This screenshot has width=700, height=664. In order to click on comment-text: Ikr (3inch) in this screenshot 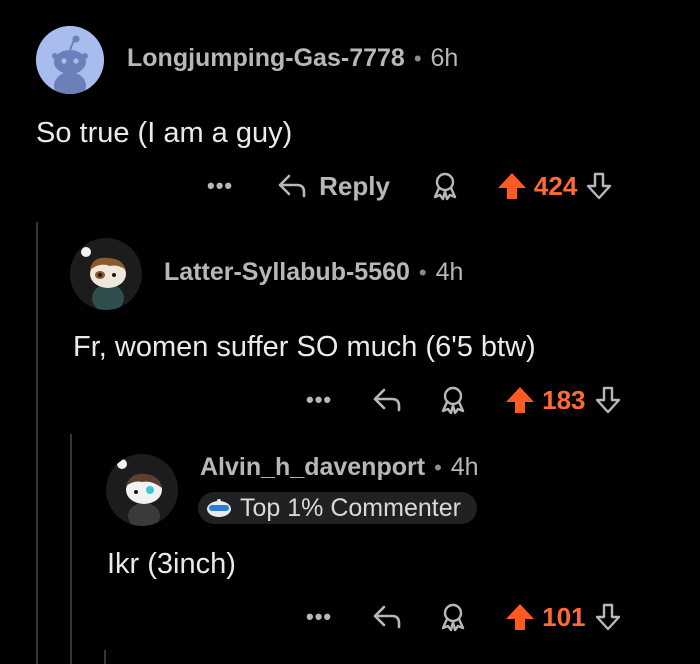, I will do `click(171, 564)`.